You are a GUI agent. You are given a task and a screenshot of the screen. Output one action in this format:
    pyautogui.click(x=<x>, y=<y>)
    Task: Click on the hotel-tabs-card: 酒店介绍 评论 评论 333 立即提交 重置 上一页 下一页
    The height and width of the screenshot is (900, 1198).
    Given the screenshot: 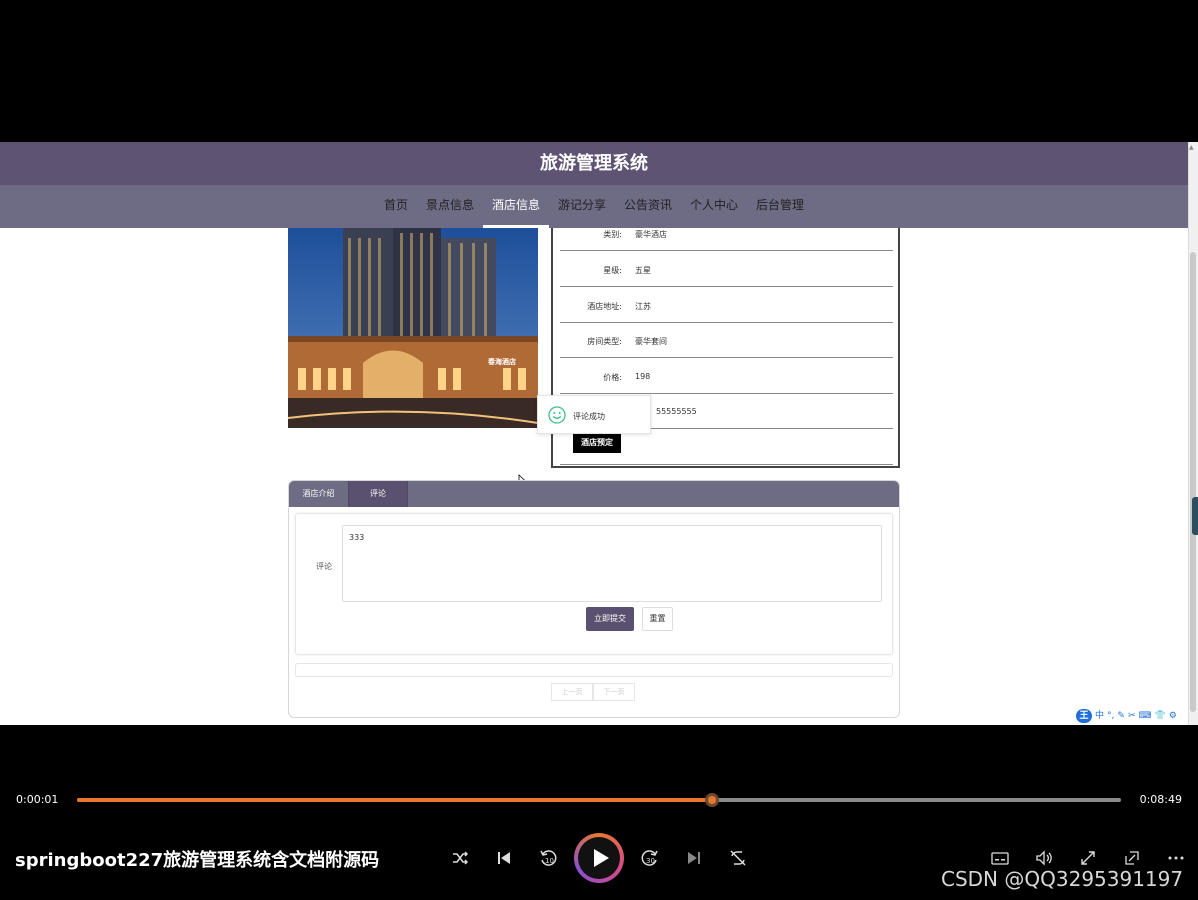 What is the action you would take?
    pyautogui.click(x=594, y=599)
    